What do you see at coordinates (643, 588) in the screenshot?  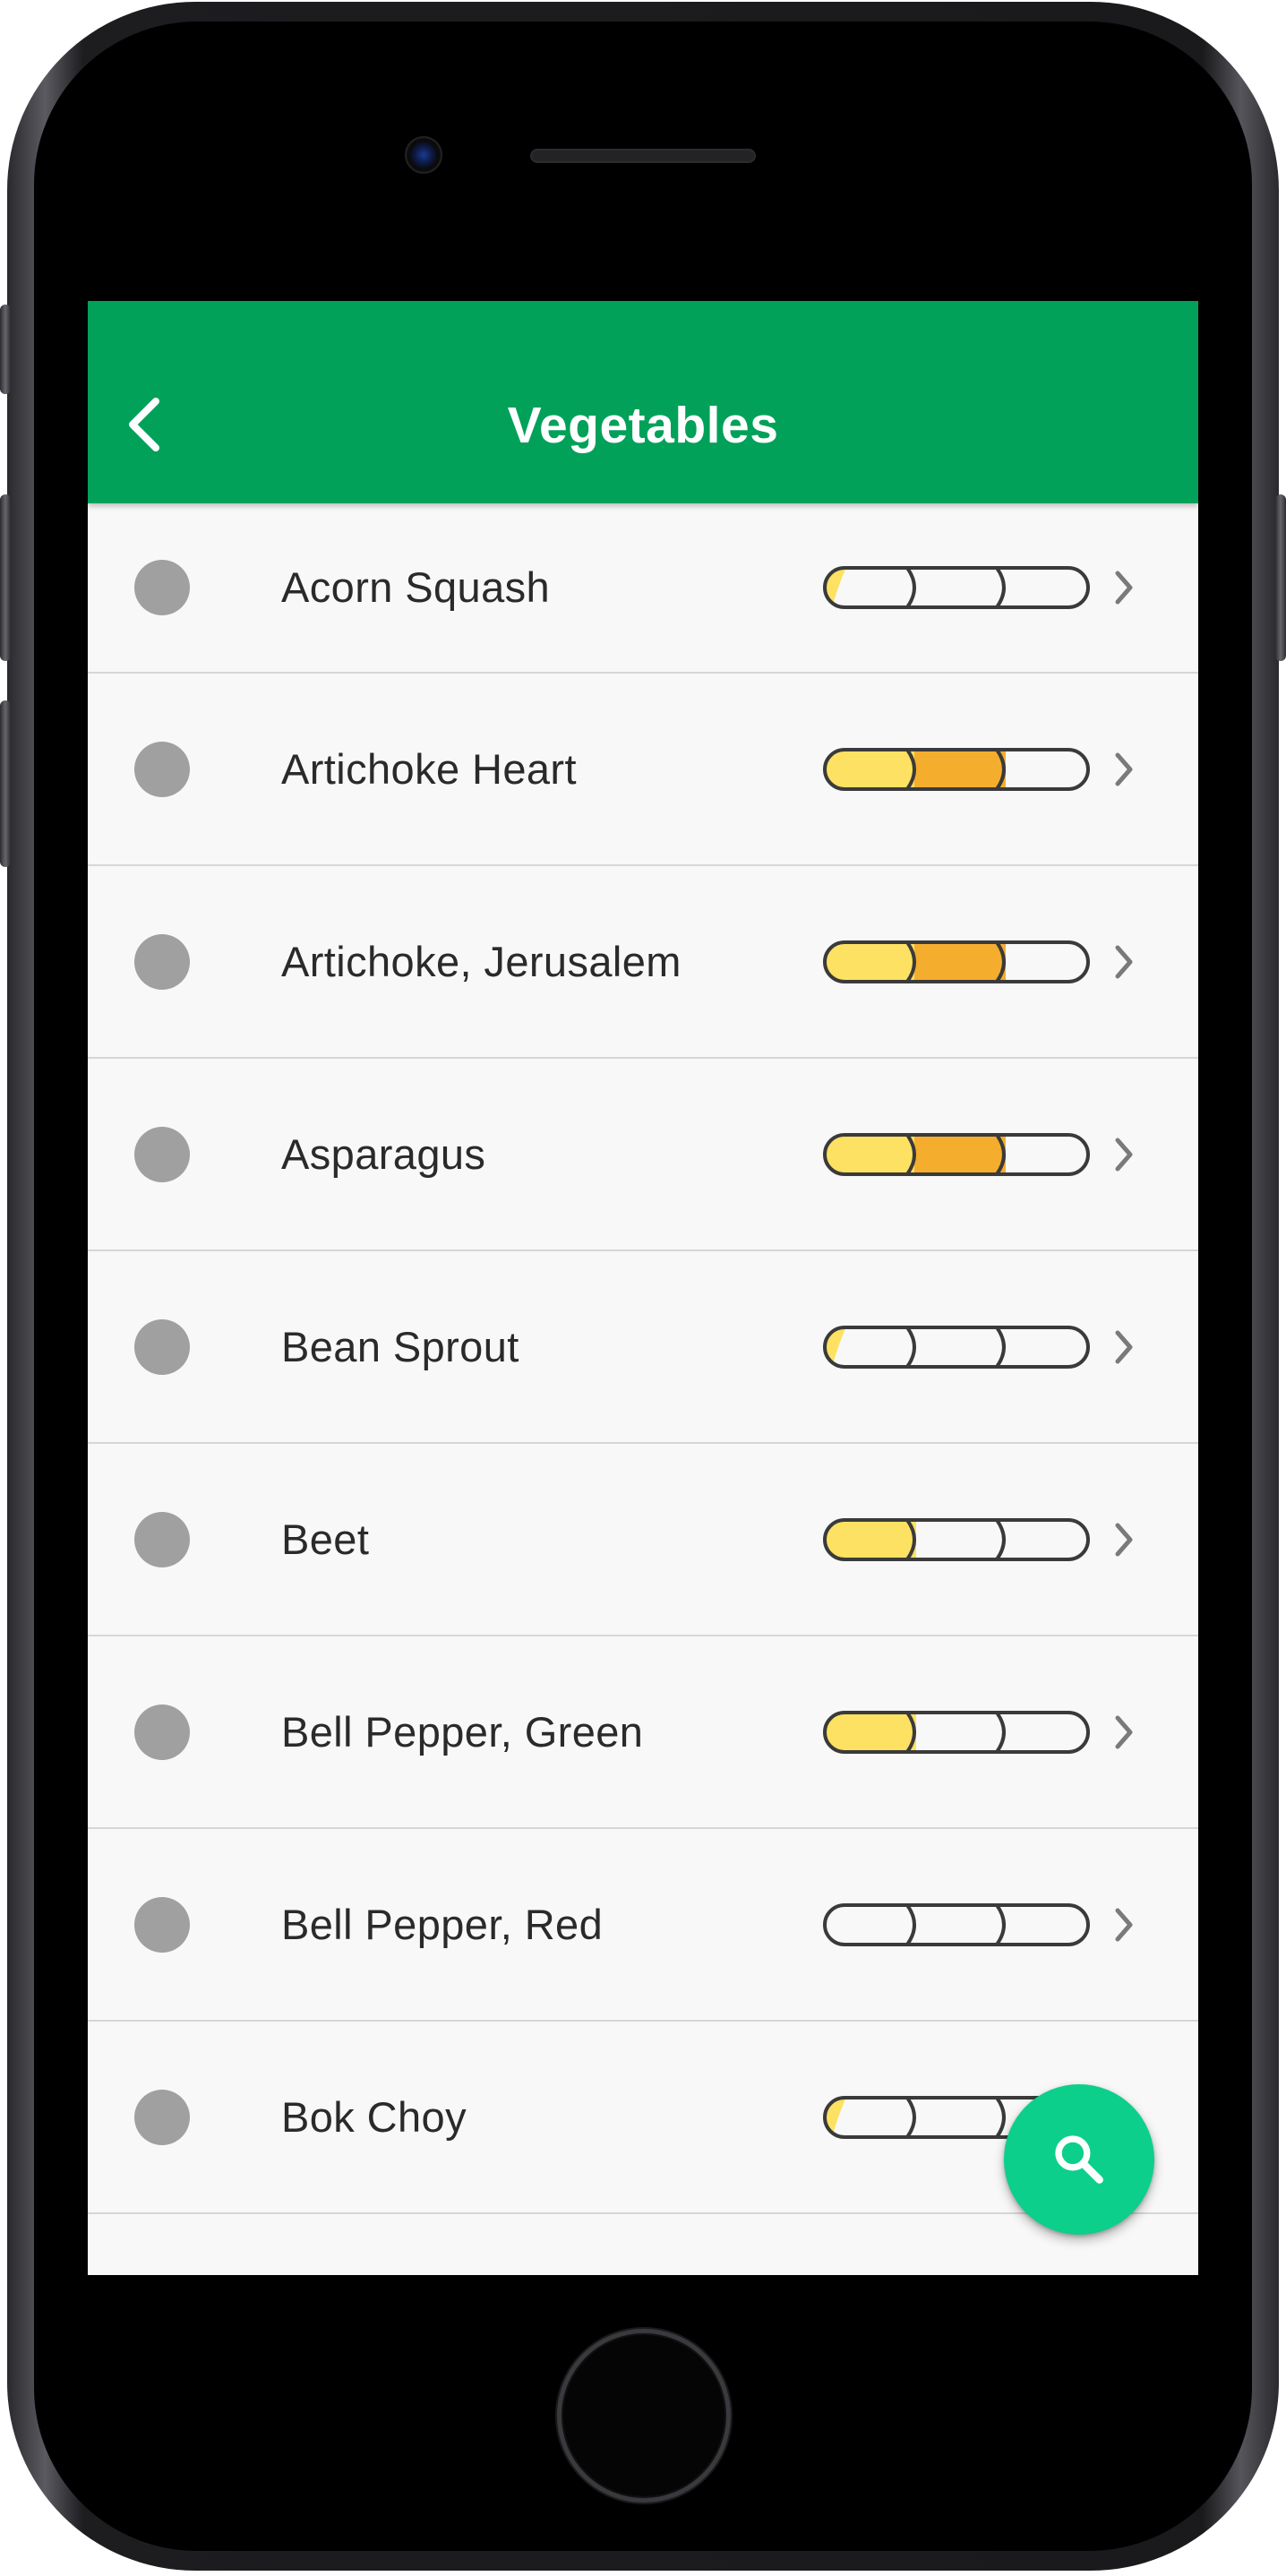 I see `list-item: Acorn Squash` at bounding box center [643, 588].